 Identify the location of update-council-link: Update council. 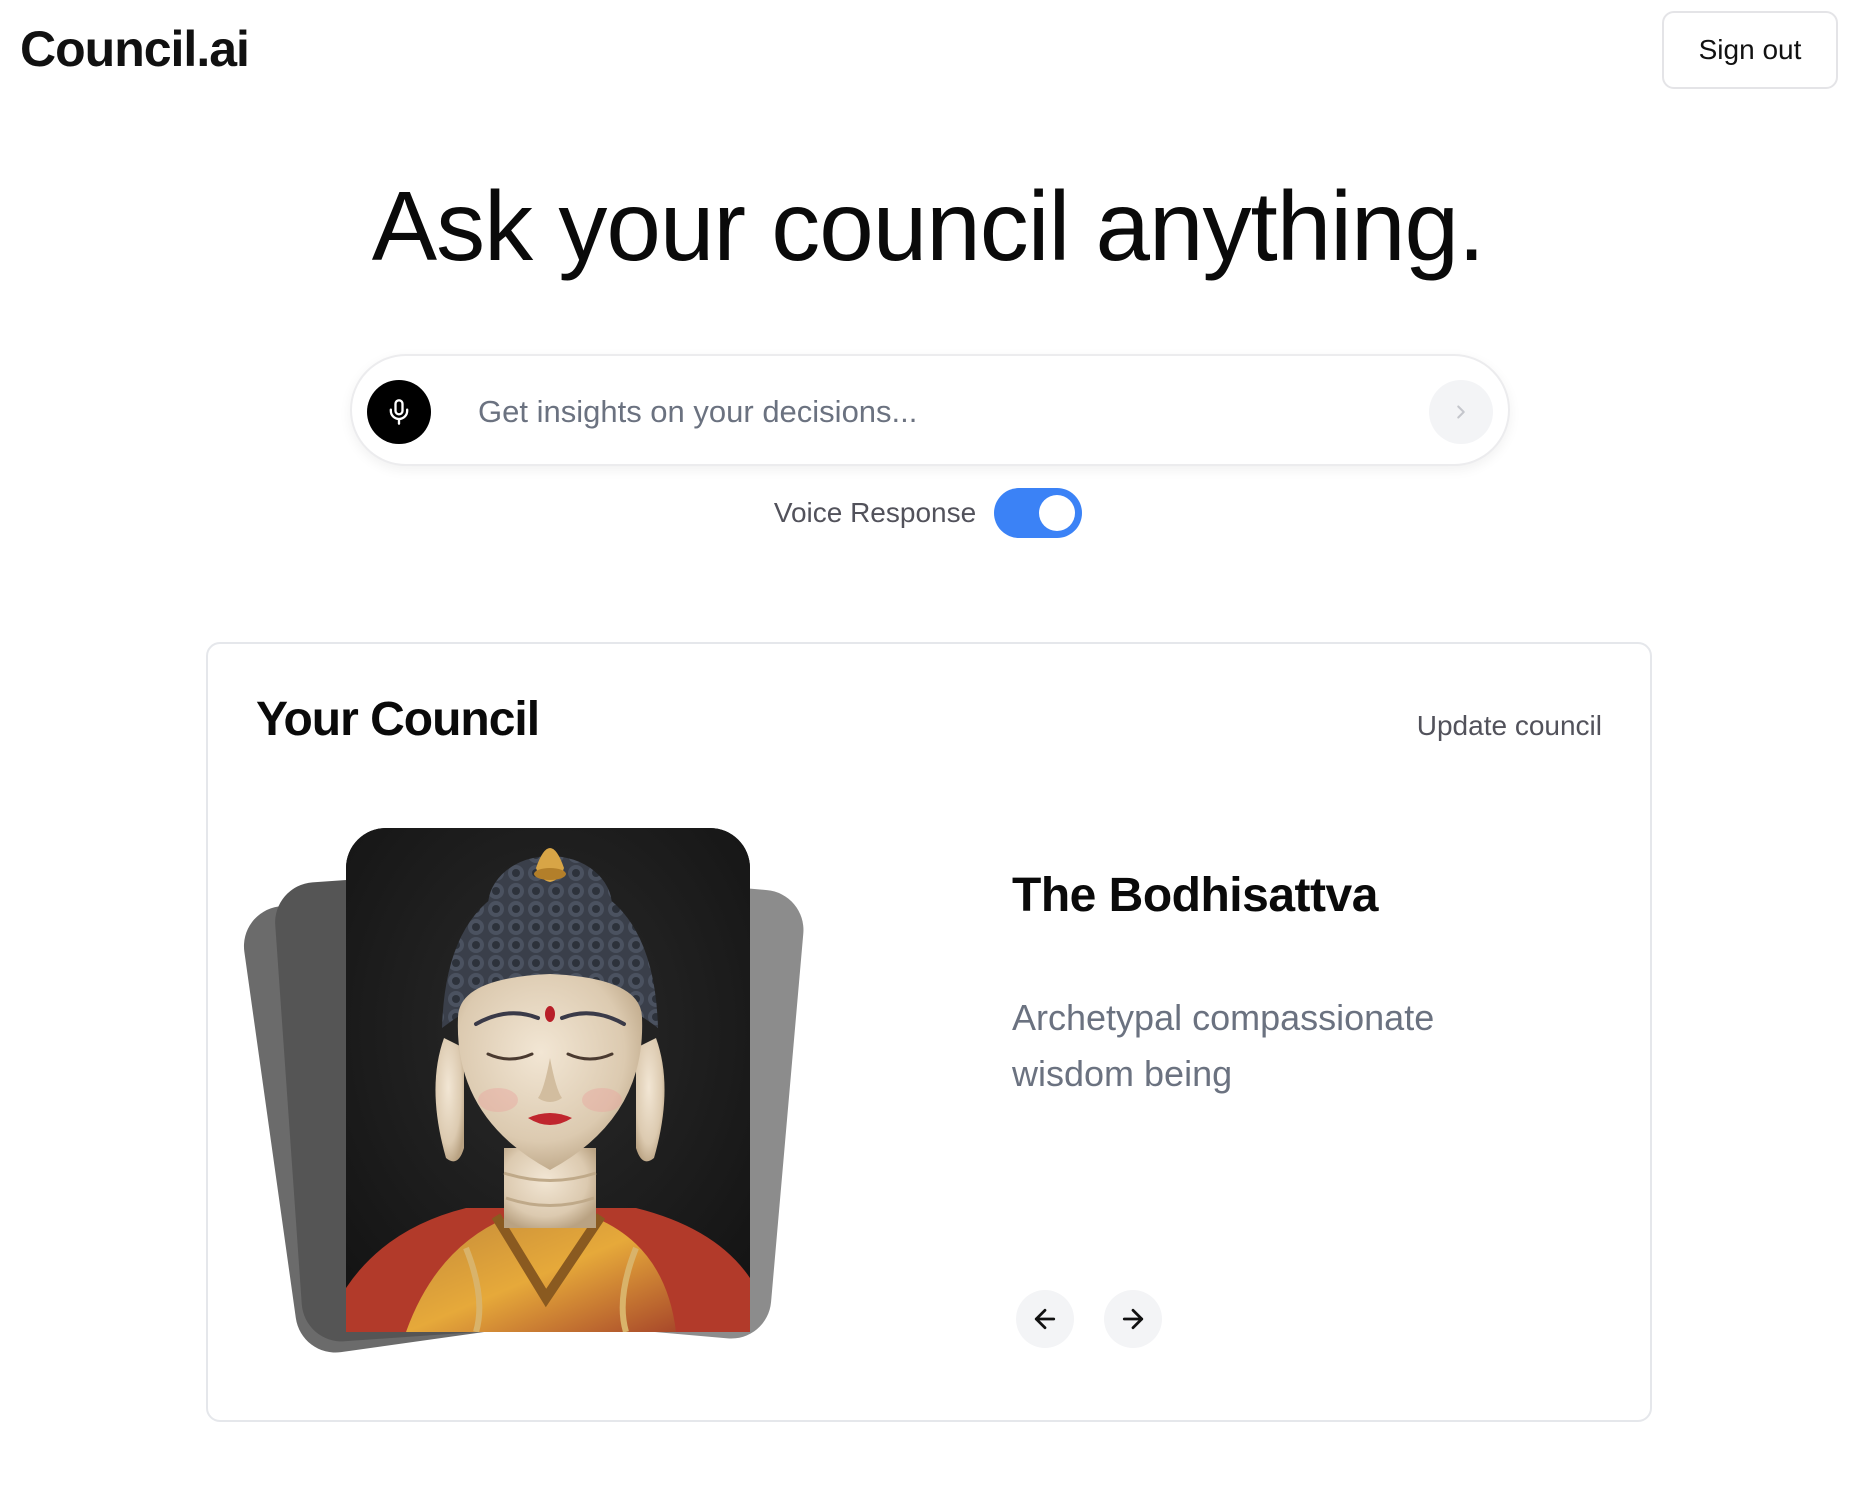
(1509, 726).